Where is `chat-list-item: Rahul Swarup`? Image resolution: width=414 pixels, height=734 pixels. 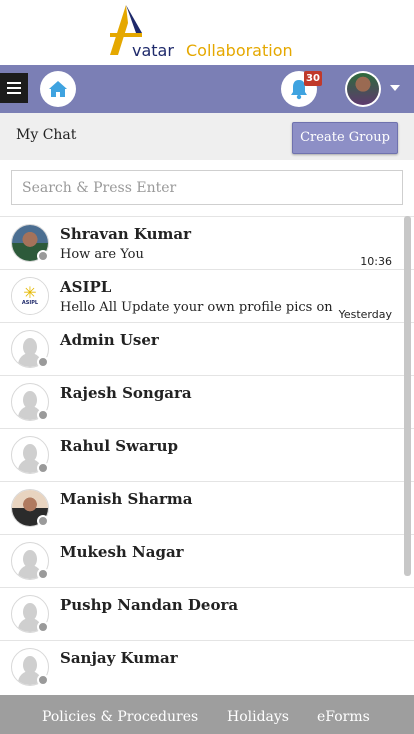
chat-list-item: Rahul Swarup is located at coordinates (207, 454).